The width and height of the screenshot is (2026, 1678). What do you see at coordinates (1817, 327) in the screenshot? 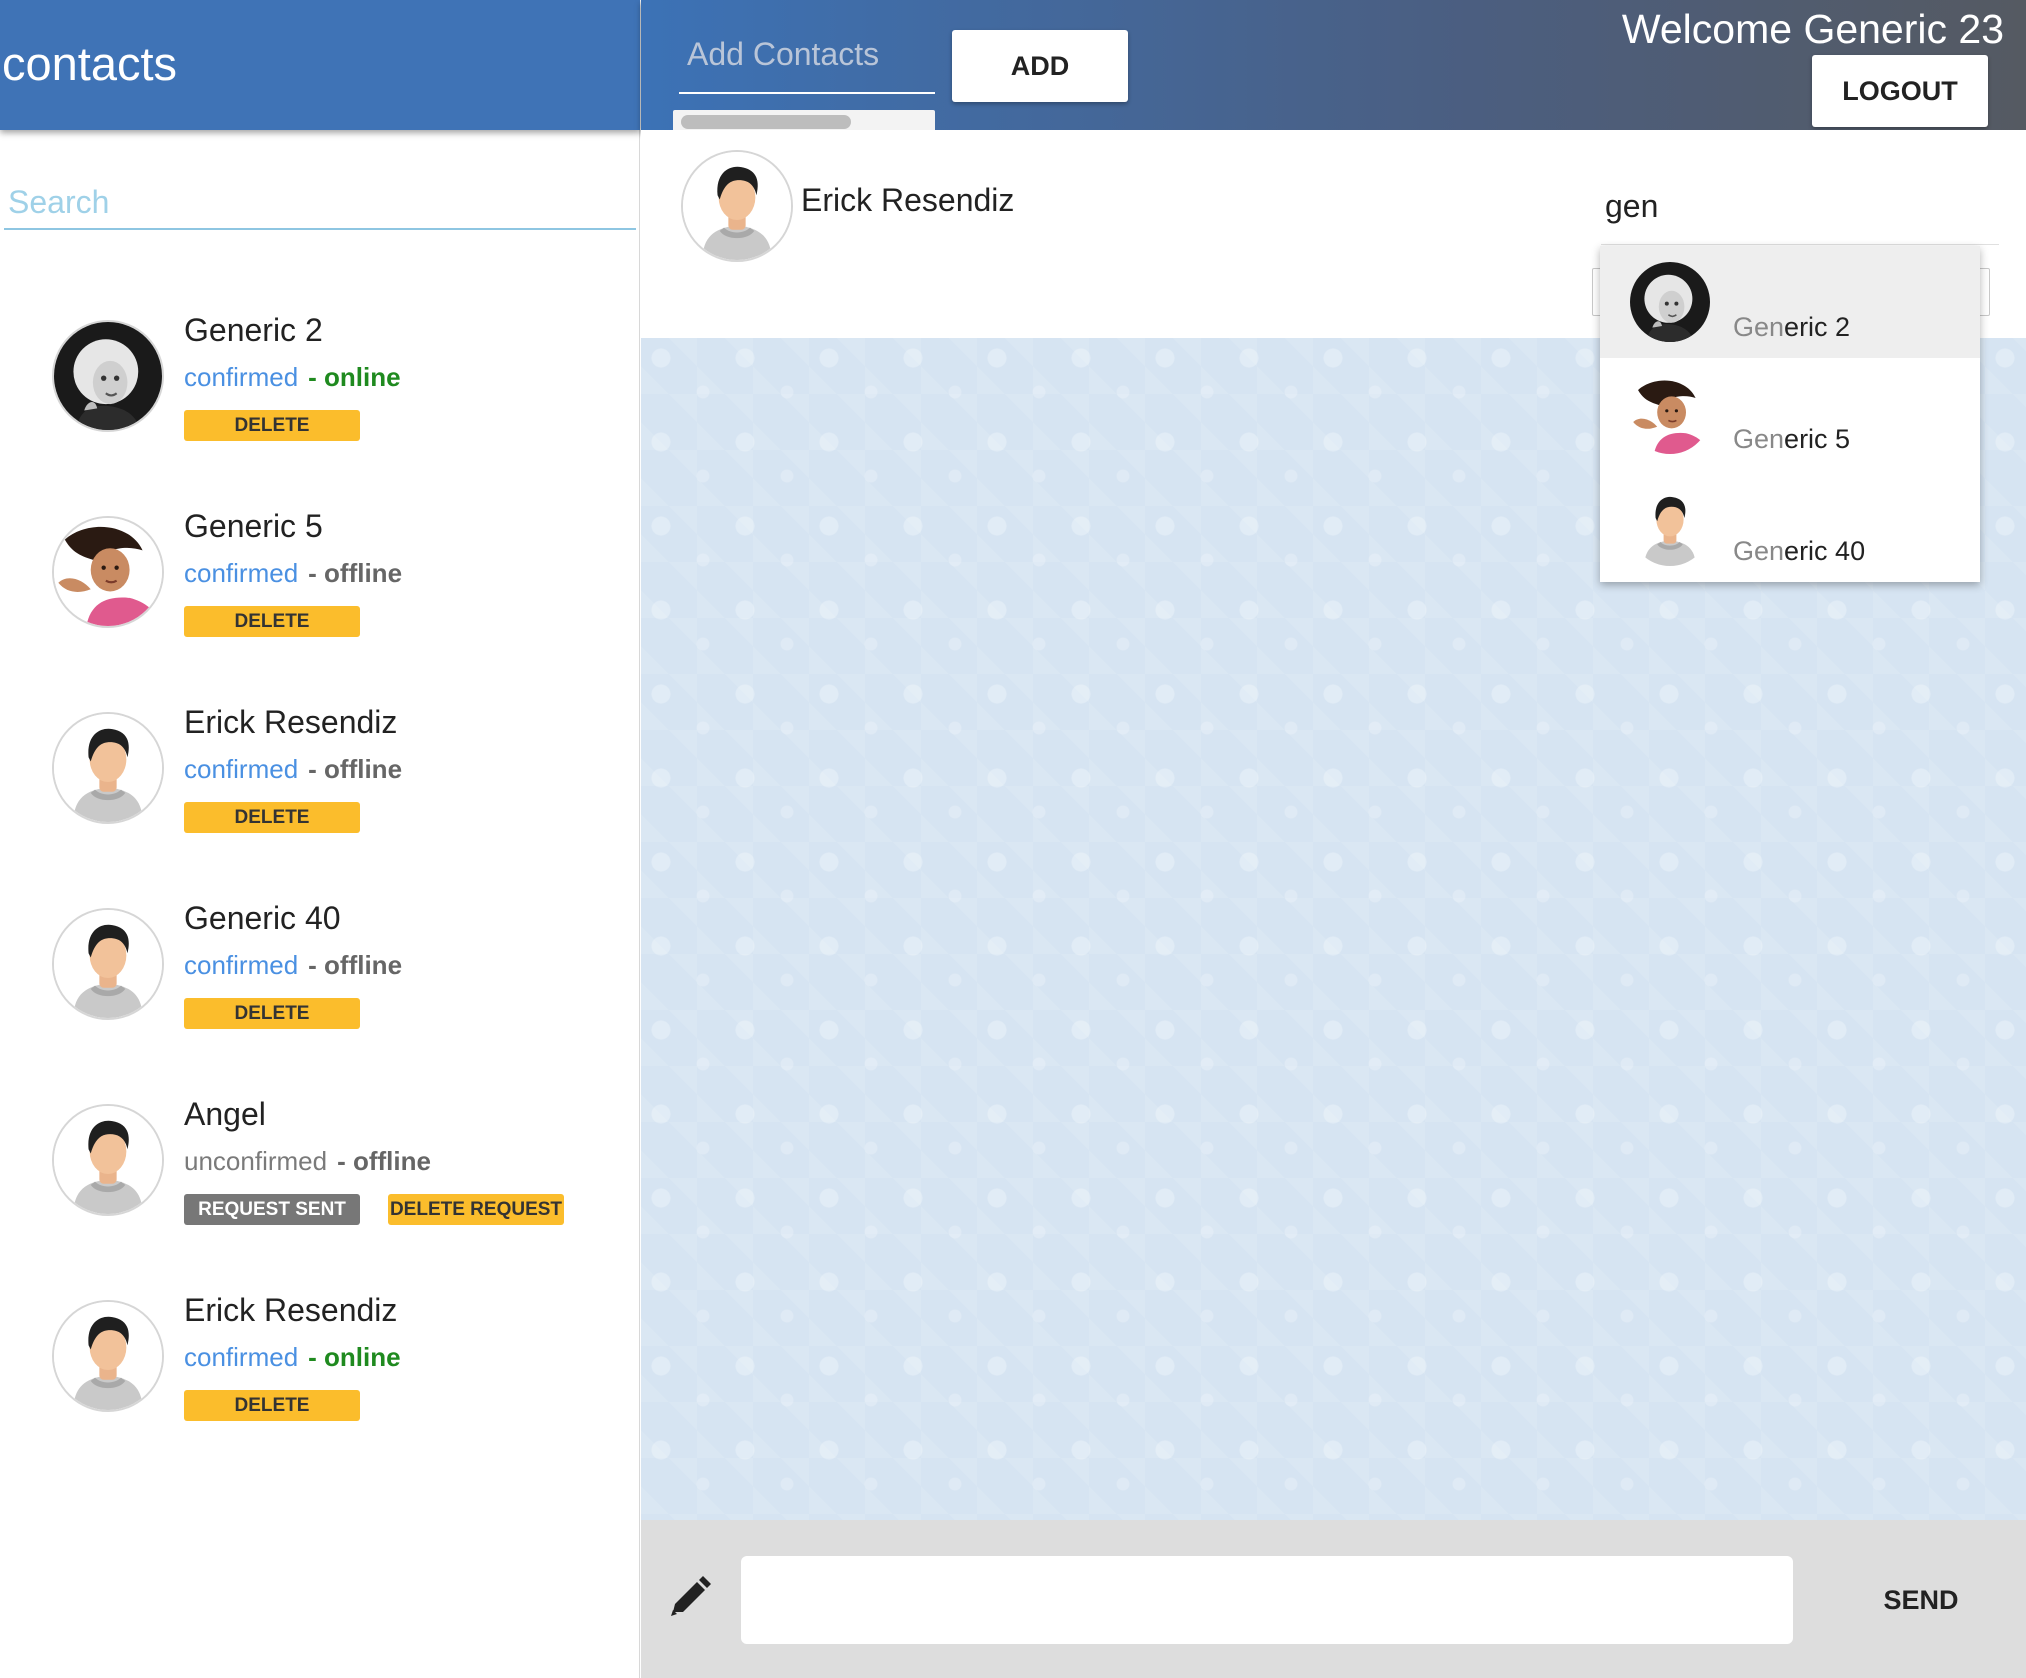
I see `option-rest: eric 2` at bounding box center [1817, 327].